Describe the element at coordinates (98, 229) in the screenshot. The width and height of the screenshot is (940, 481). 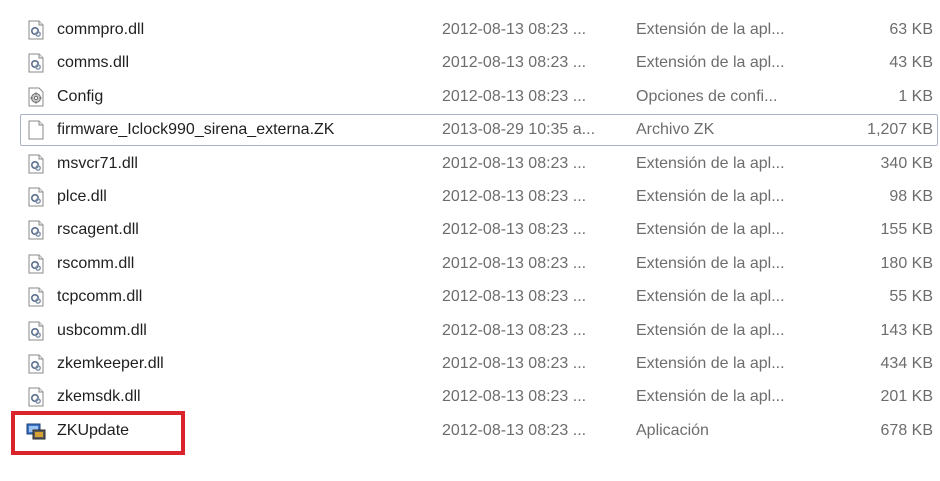
I see `file-name: rscagent.dll` at that location.